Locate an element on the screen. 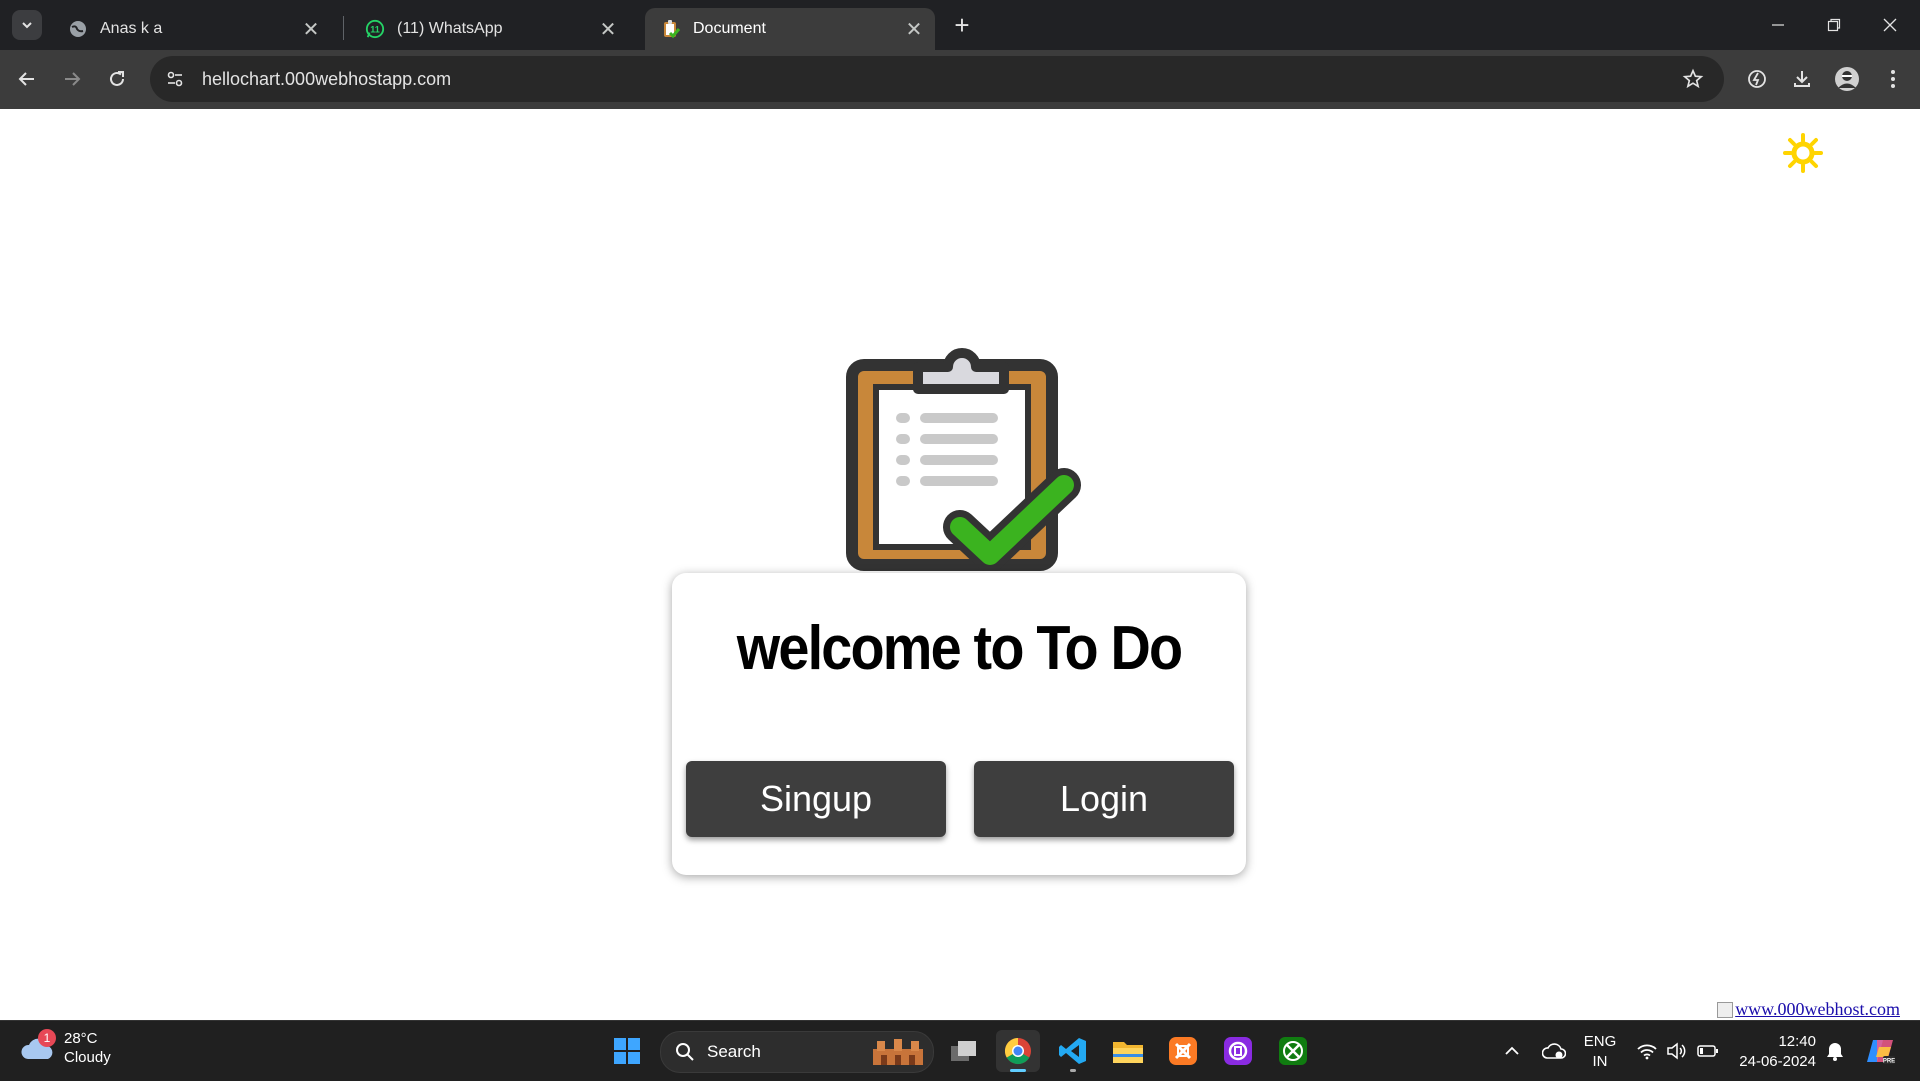 The image size is (1920, 1081). speaker-icon is located at coordinates (1676, 1051).